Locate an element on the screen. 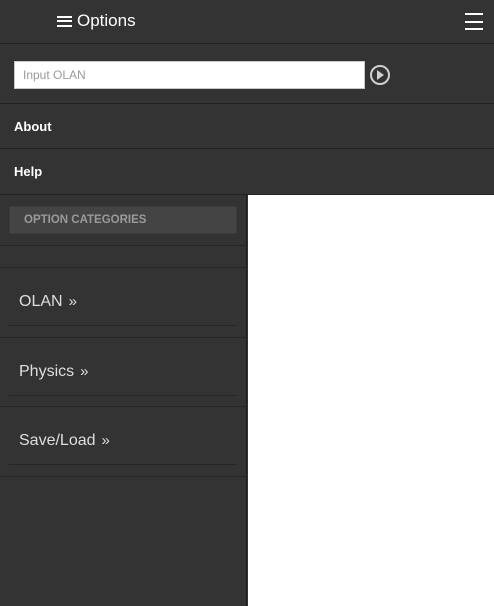 Image resolution: width=494 pixels, height=606 pixels. page-title-text: Options is located at coordinates (106, 20).